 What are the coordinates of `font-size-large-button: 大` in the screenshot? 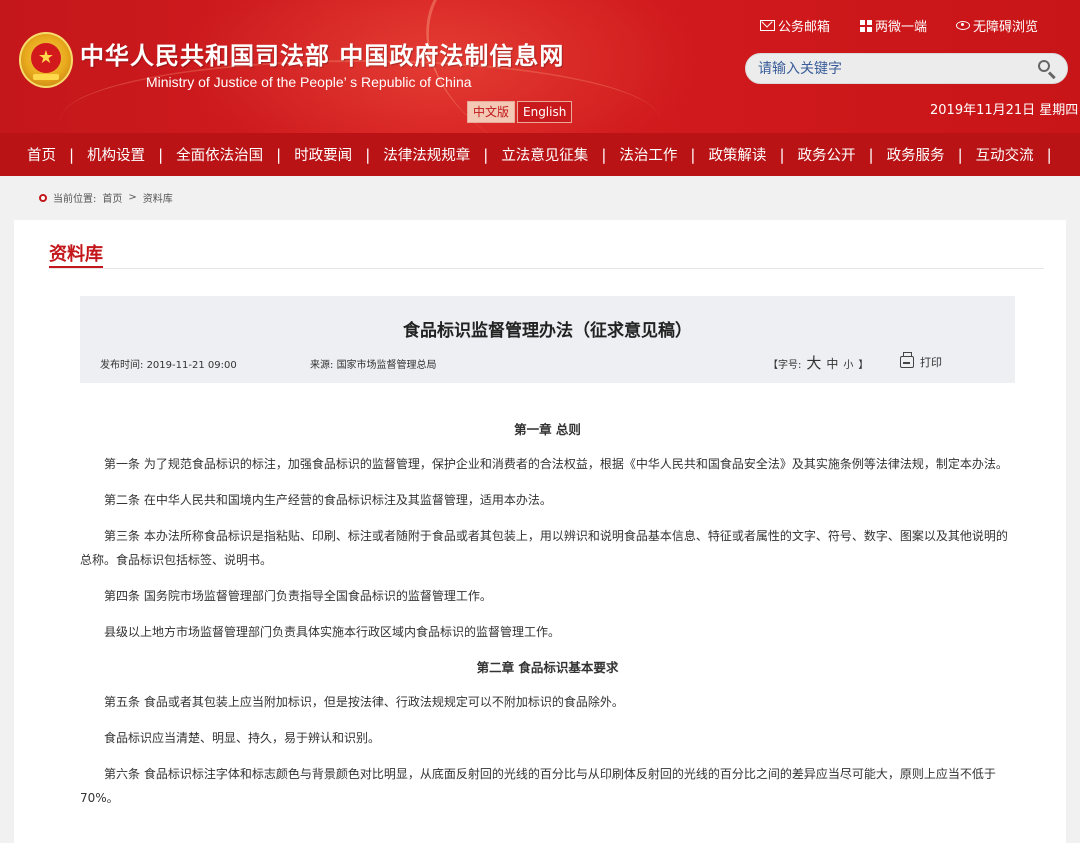 It's located at (813, 362).